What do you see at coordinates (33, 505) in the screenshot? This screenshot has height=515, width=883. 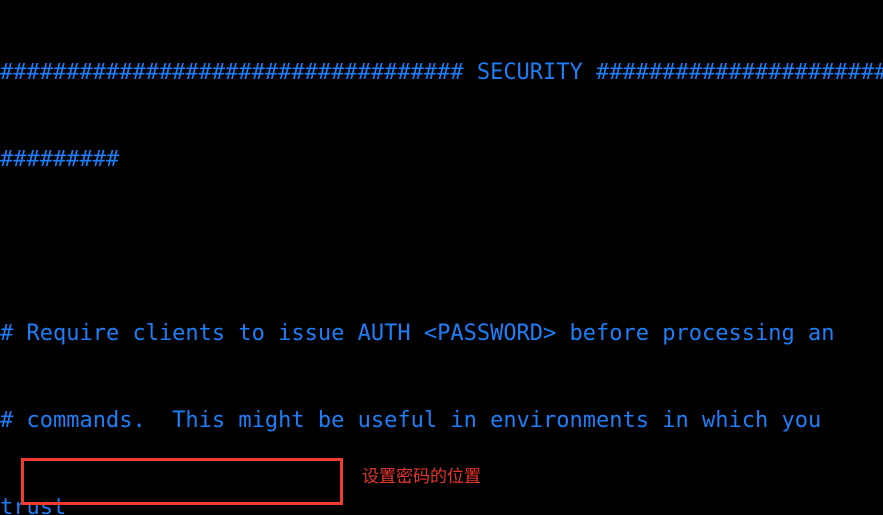 I see `terminal-line: trust` at bounding box center [33, 505].